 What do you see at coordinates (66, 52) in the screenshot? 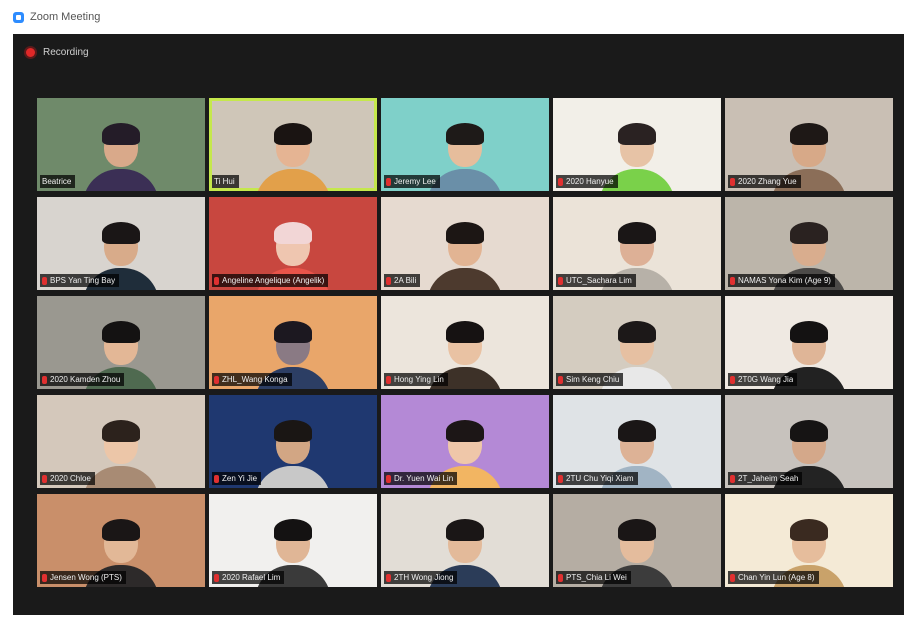
I see `recording-label: Recording` at bounding box center [66, 52].